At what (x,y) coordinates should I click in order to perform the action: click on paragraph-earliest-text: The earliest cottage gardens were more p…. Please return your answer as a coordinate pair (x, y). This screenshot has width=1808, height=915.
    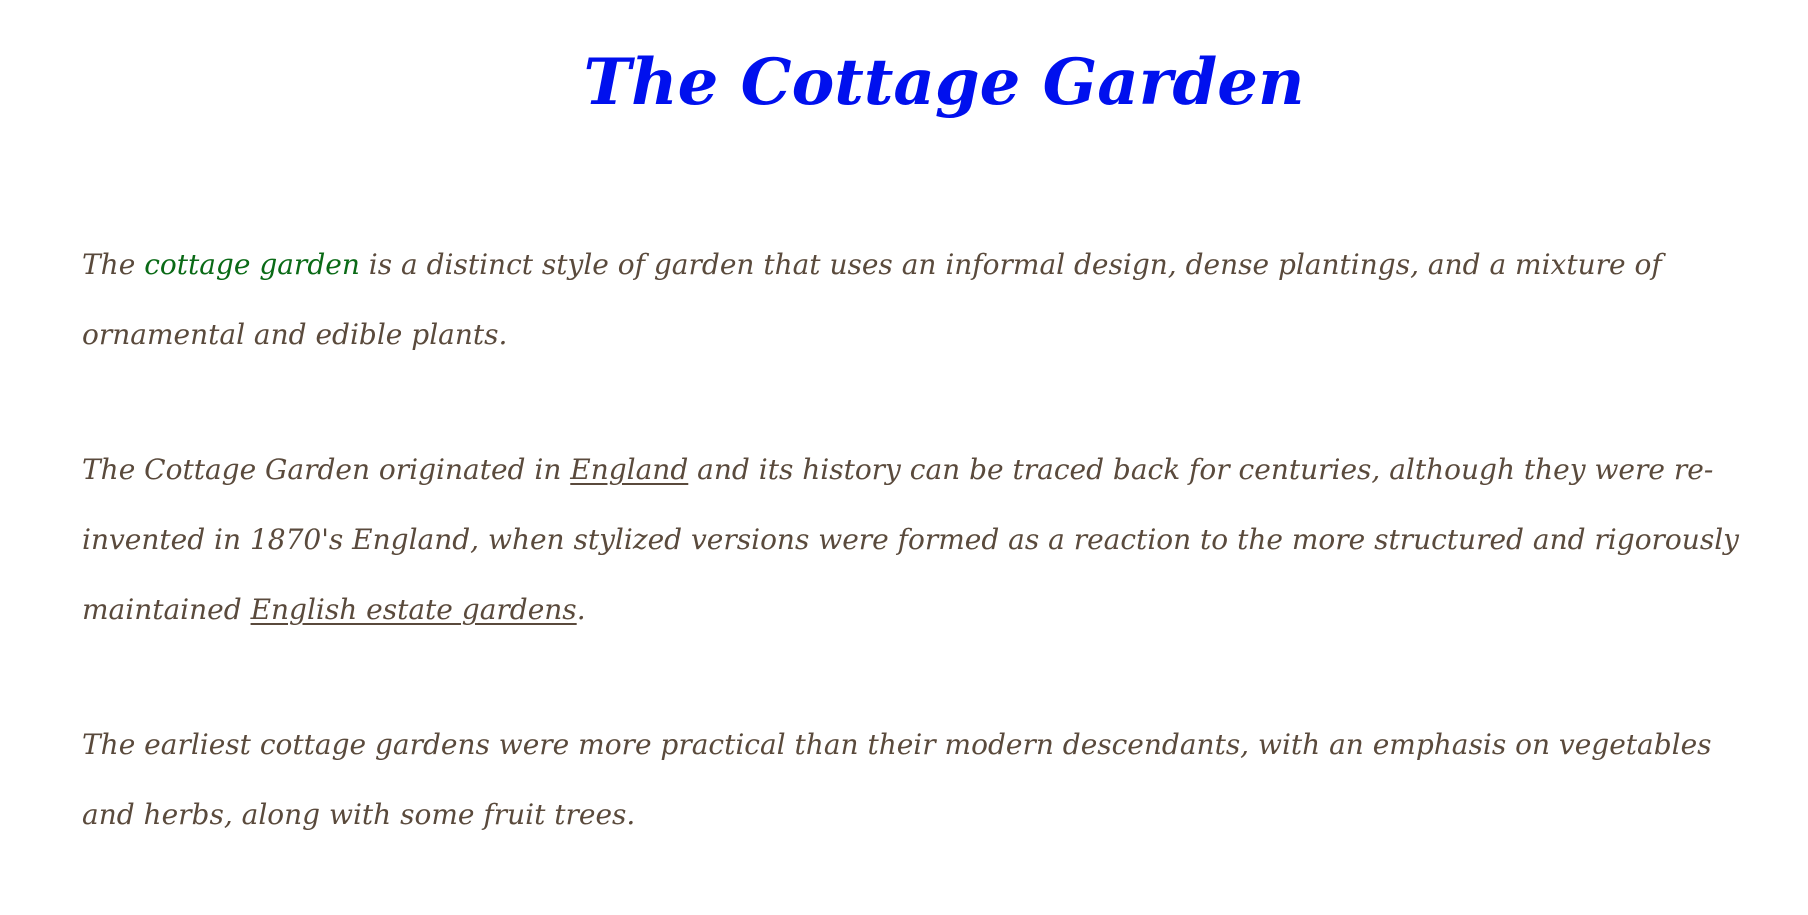
    Looking at the image, I should click on (897, 779).